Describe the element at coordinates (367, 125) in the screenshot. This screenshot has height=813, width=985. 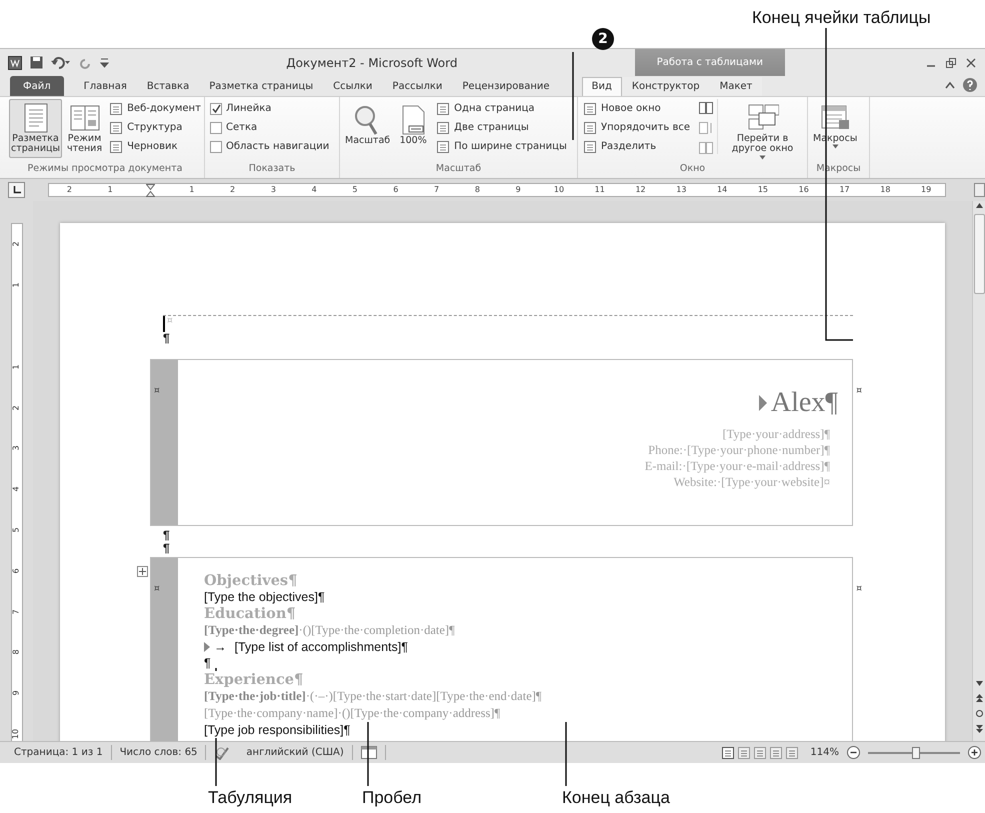
I see `view-button: Масштаб` at that location.